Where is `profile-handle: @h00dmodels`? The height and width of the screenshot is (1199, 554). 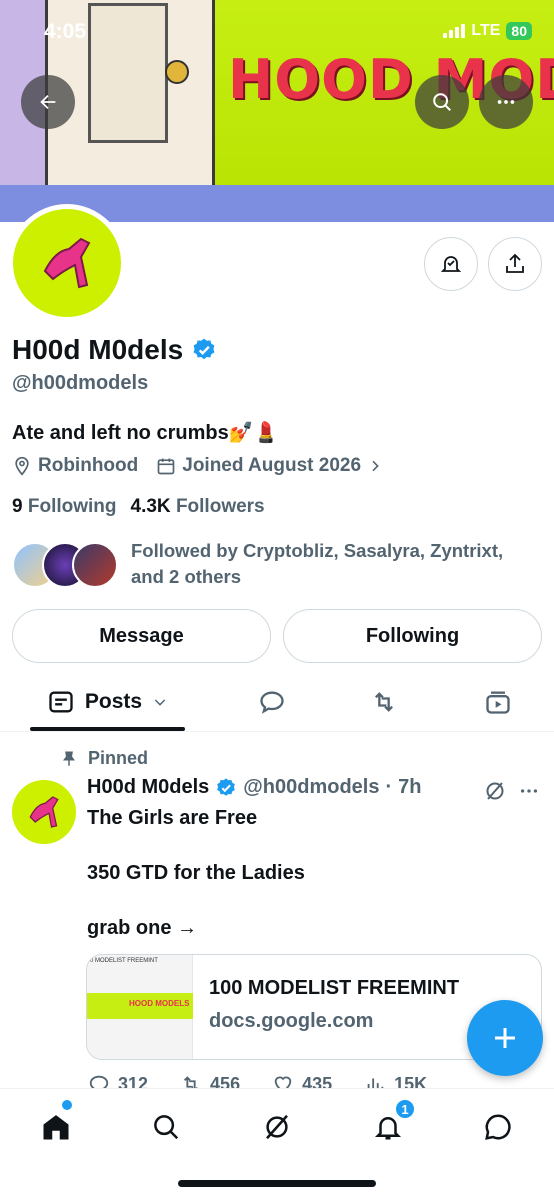
profile-handle: @h00dmodels is located at coordinates (80, 383).